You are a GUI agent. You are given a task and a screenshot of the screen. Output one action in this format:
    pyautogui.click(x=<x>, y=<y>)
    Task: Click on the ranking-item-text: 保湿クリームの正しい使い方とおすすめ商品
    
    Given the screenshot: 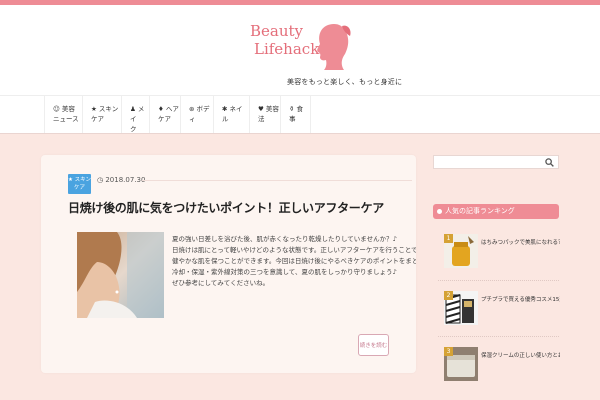 What is the action you would take?
    pyautogui.click(x=520, y=356)
    